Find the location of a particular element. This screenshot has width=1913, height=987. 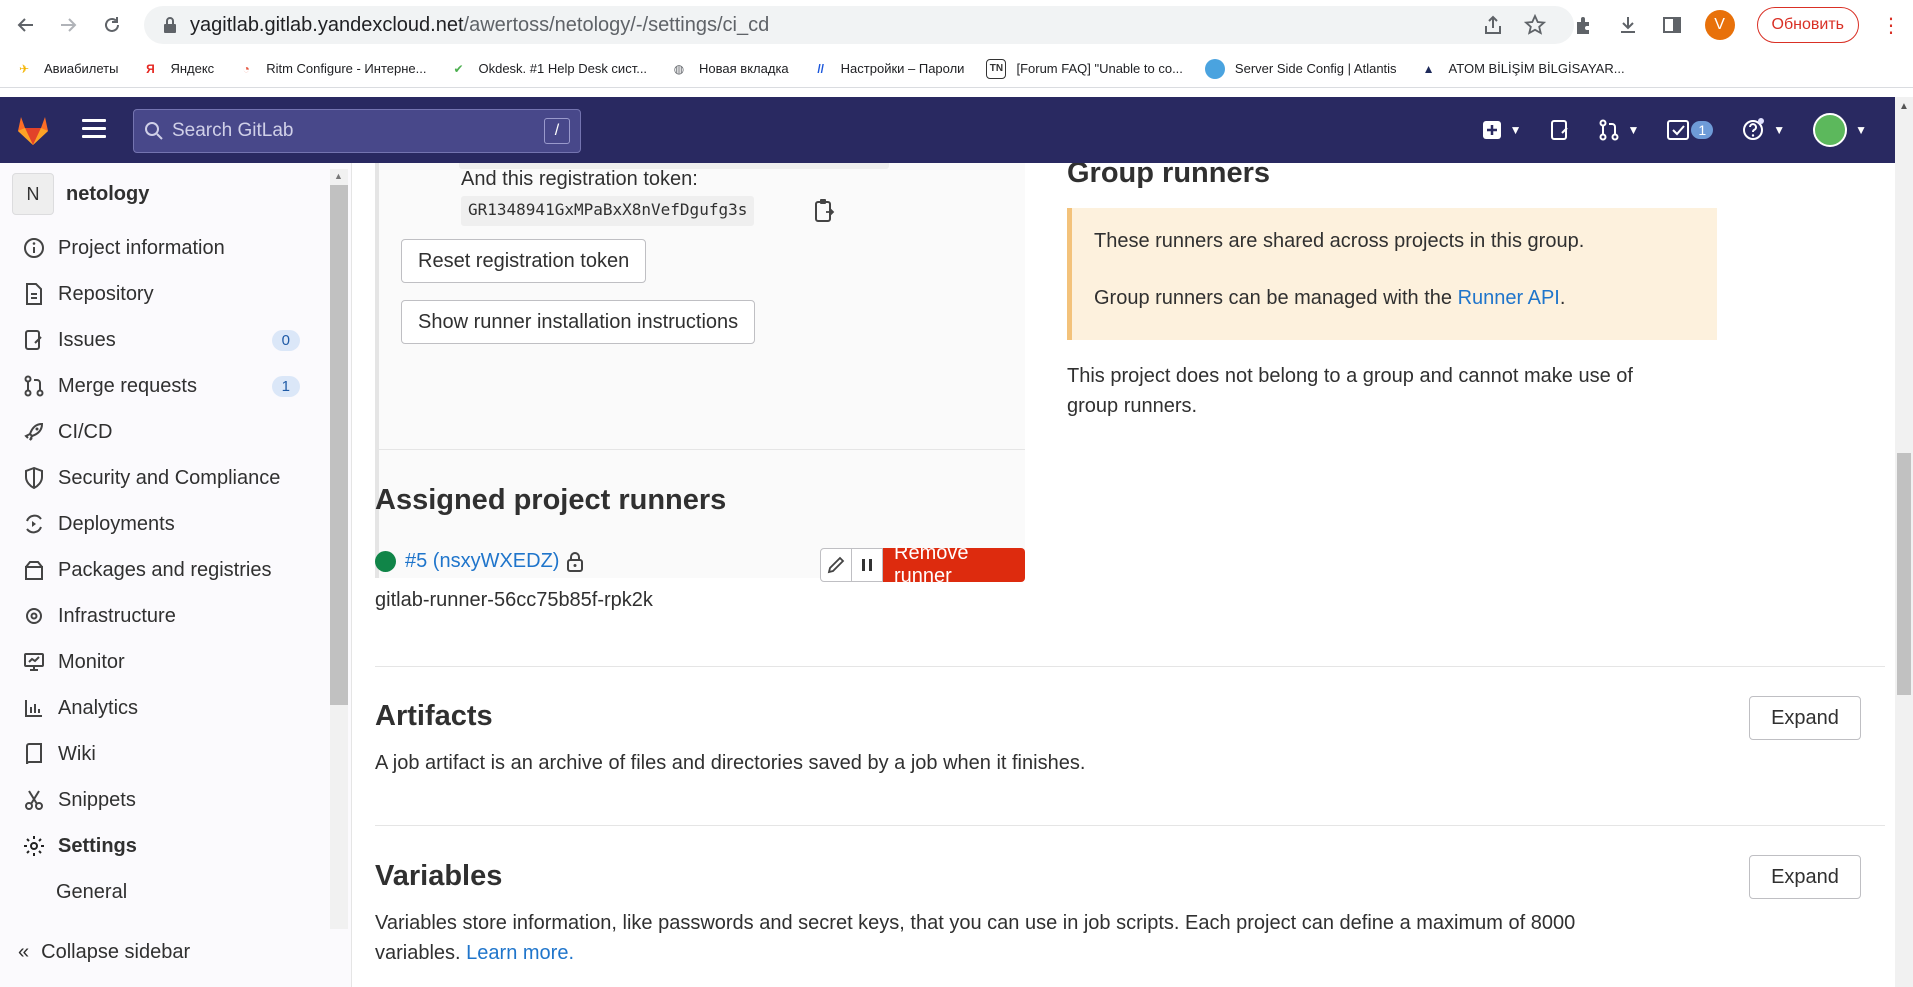

help-dropdown: ▼ is located at coordinates (1763, 130).